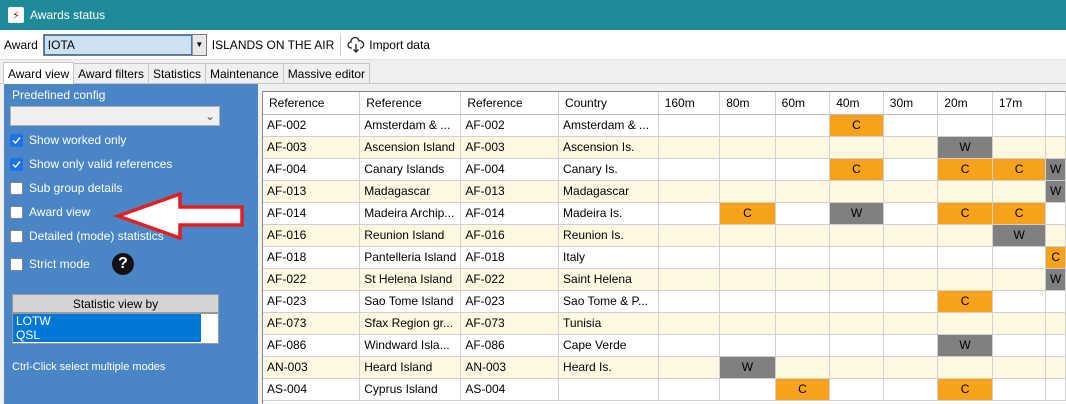  Describe the element at coordinates (911, 103) in the screenshot. I see `column-header: 30m` at that location.